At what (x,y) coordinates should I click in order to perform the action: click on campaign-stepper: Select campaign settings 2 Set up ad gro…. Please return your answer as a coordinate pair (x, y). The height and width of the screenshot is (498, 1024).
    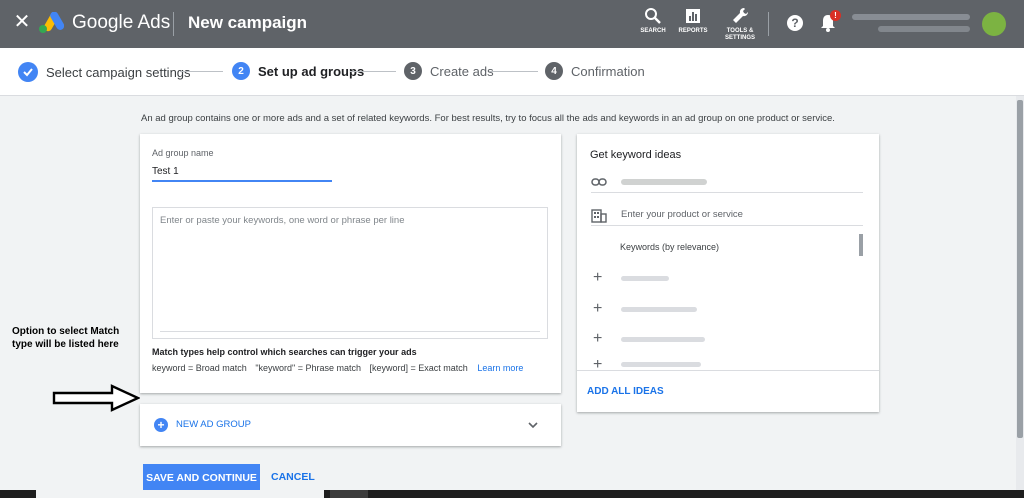
    Looking at the image, I should click on (512, 72).